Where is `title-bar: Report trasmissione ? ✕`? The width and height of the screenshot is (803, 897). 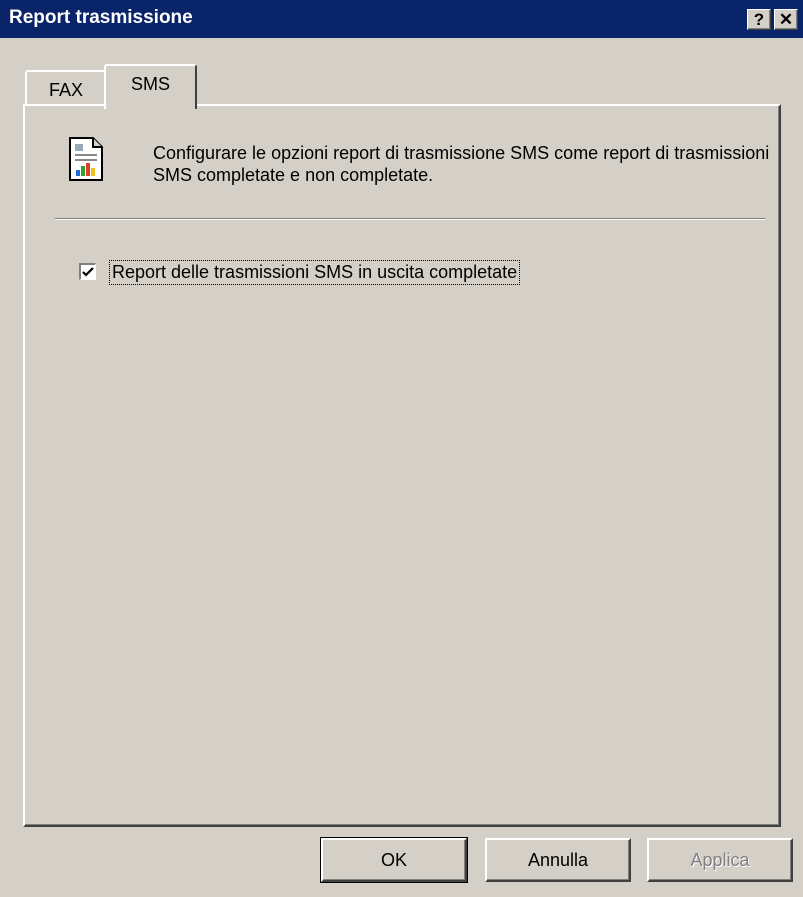
title-bar: Report trasmissione ? ✕ is located at coordinates (401, 19).